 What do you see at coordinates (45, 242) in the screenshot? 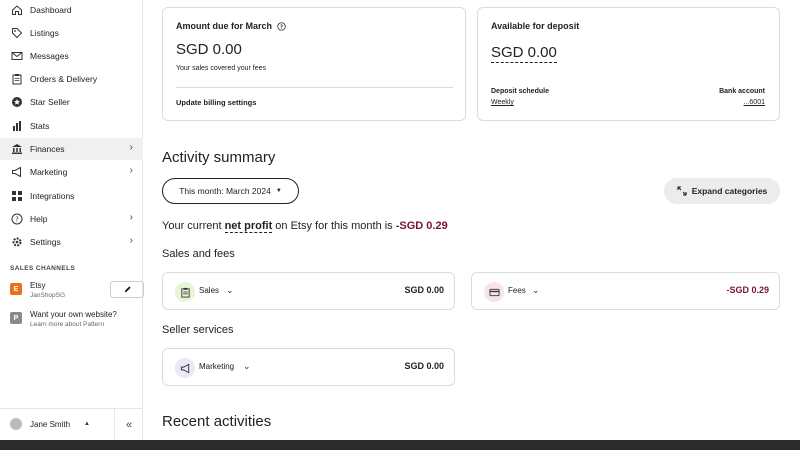
I see `sidebar-item-label: Settings` at bounding box center [45, 242].